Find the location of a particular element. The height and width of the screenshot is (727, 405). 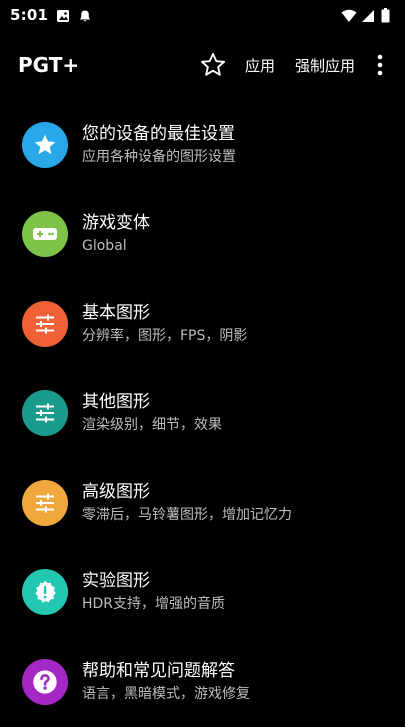

status-bar: 5:01 is located at coordinates (202, 15).